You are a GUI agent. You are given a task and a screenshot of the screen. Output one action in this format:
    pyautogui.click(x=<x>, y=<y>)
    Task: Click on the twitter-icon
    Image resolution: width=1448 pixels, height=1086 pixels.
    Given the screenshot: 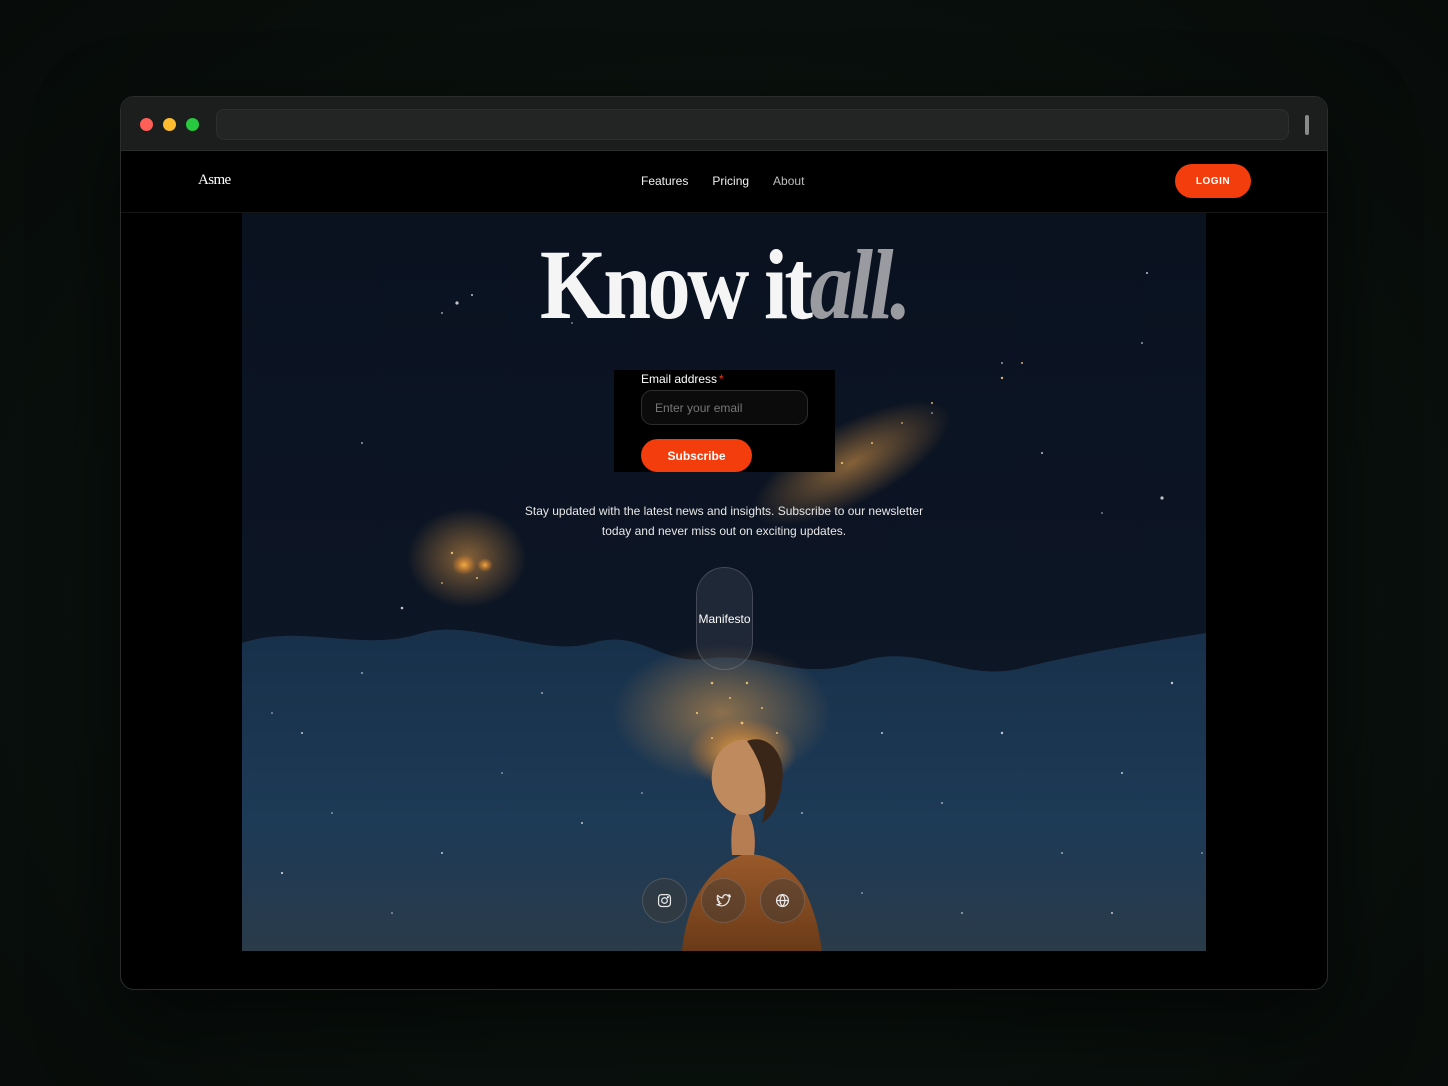 What is the action you would take?
    pyautogui.click(x=723, y=900)
    